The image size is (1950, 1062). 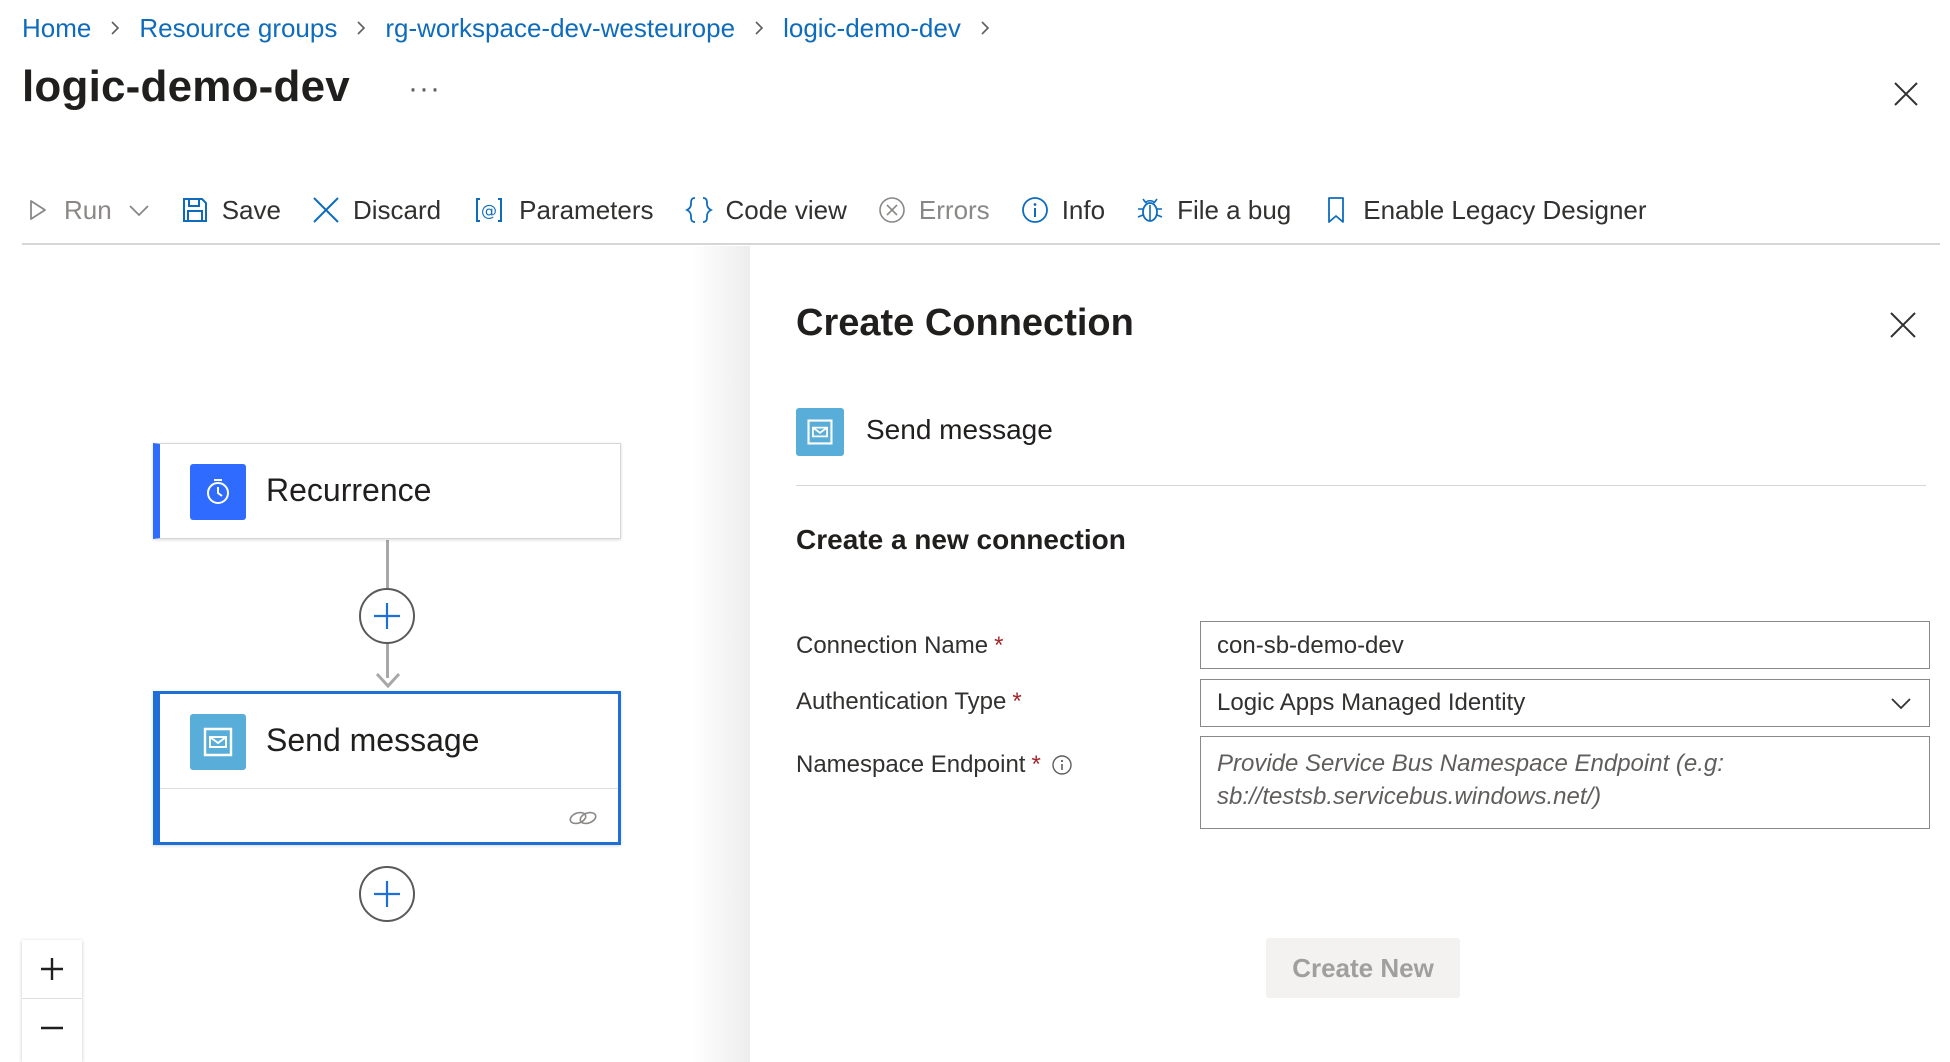 I want to click on run-button: Run, so click(x=87, y=210).